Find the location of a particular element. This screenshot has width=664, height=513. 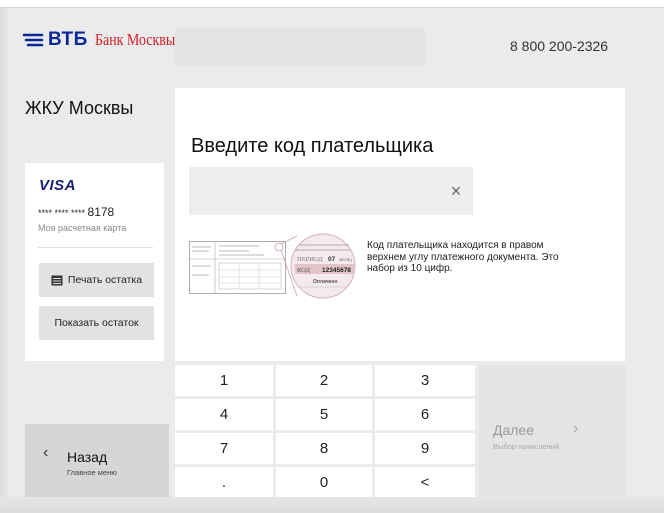

chevron-left-icon: ‹ is located at coordinates (46, 452).